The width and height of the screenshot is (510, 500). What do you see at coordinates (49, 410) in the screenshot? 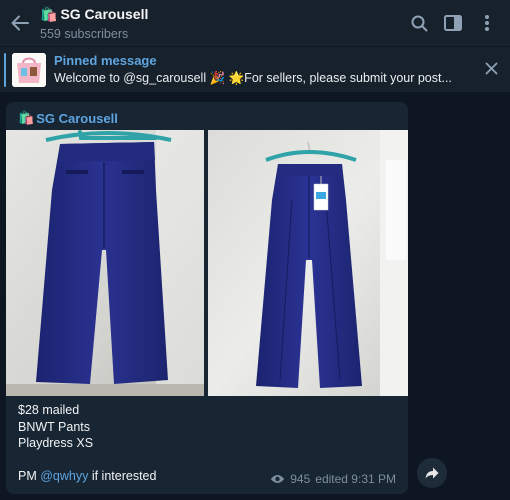
I see `caption-line-price: $28 mailed` at bounding box center [49, 410].